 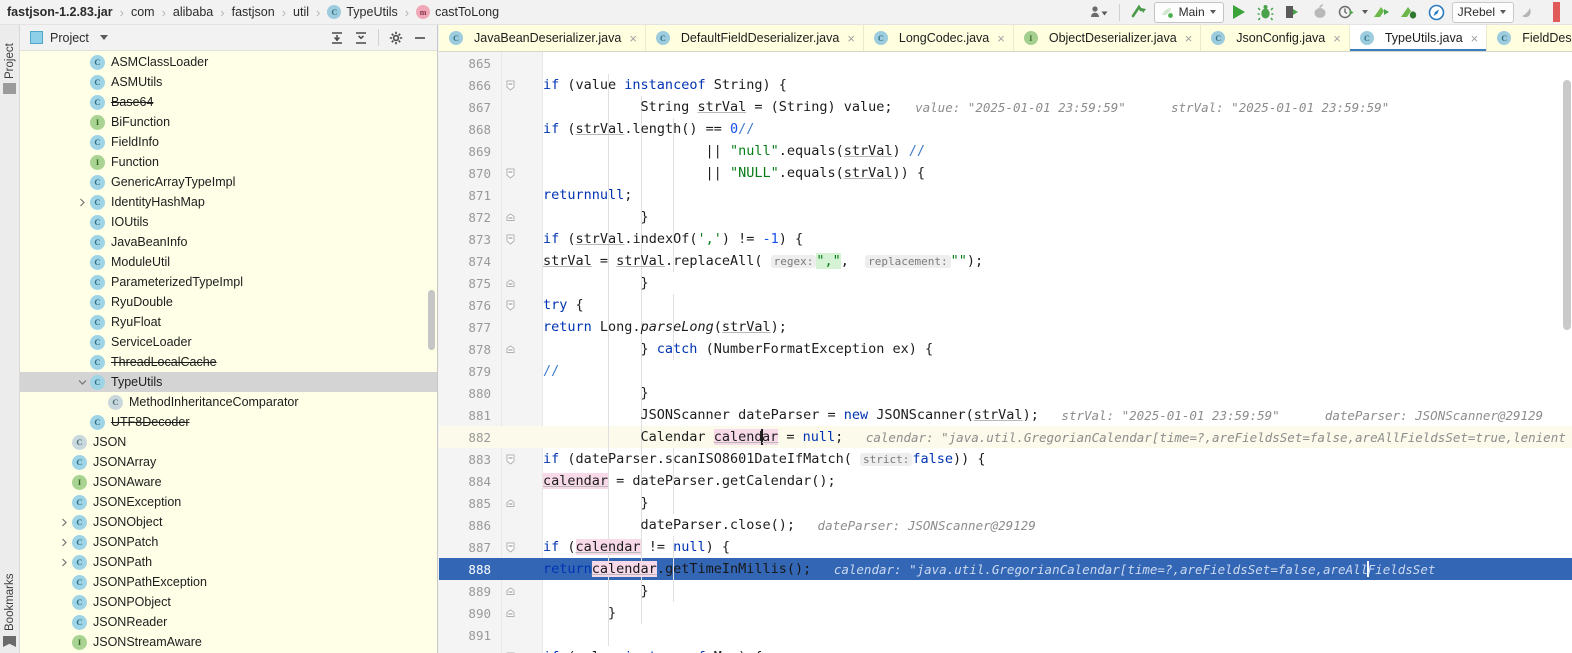 I want to click on tree-item: C TypeUtils, so click(x=228, y=382).